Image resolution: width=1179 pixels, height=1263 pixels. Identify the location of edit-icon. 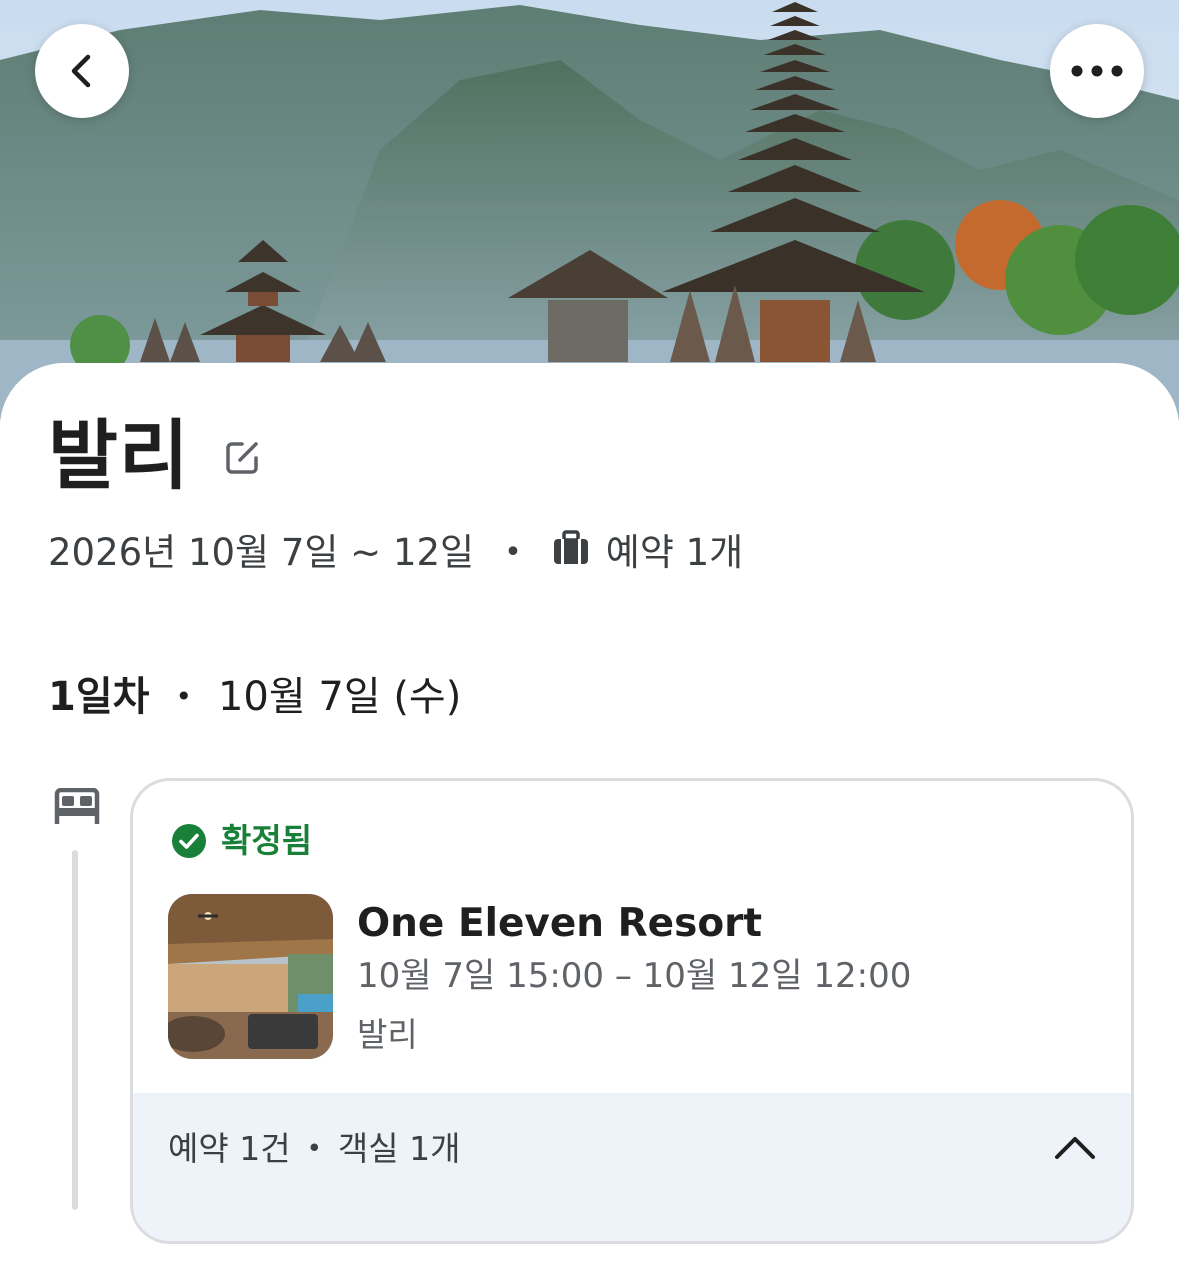
(242, 460).